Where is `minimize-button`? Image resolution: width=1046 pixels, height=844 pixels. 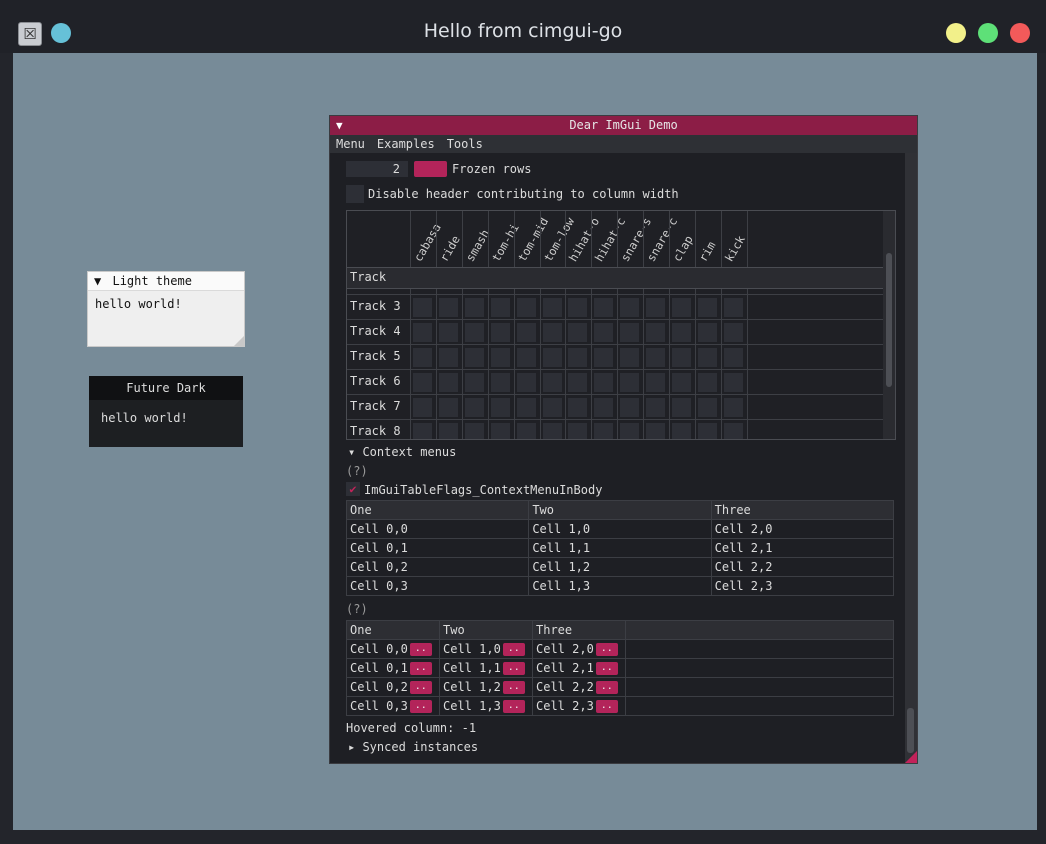 minimize-button is located at coordinates (956, 33).